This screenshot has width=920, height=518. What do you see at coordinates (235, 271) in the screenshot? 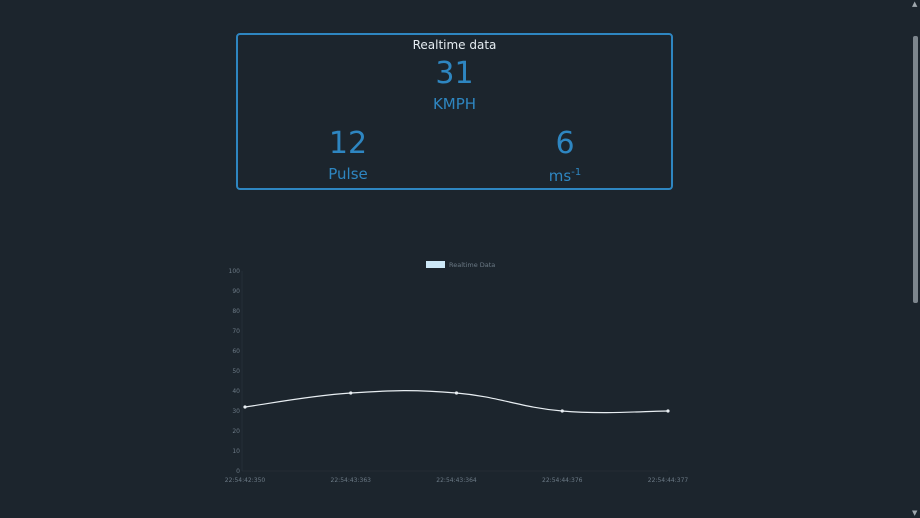
I see `y-tick-label: 100` at bounding box center [235, 271].